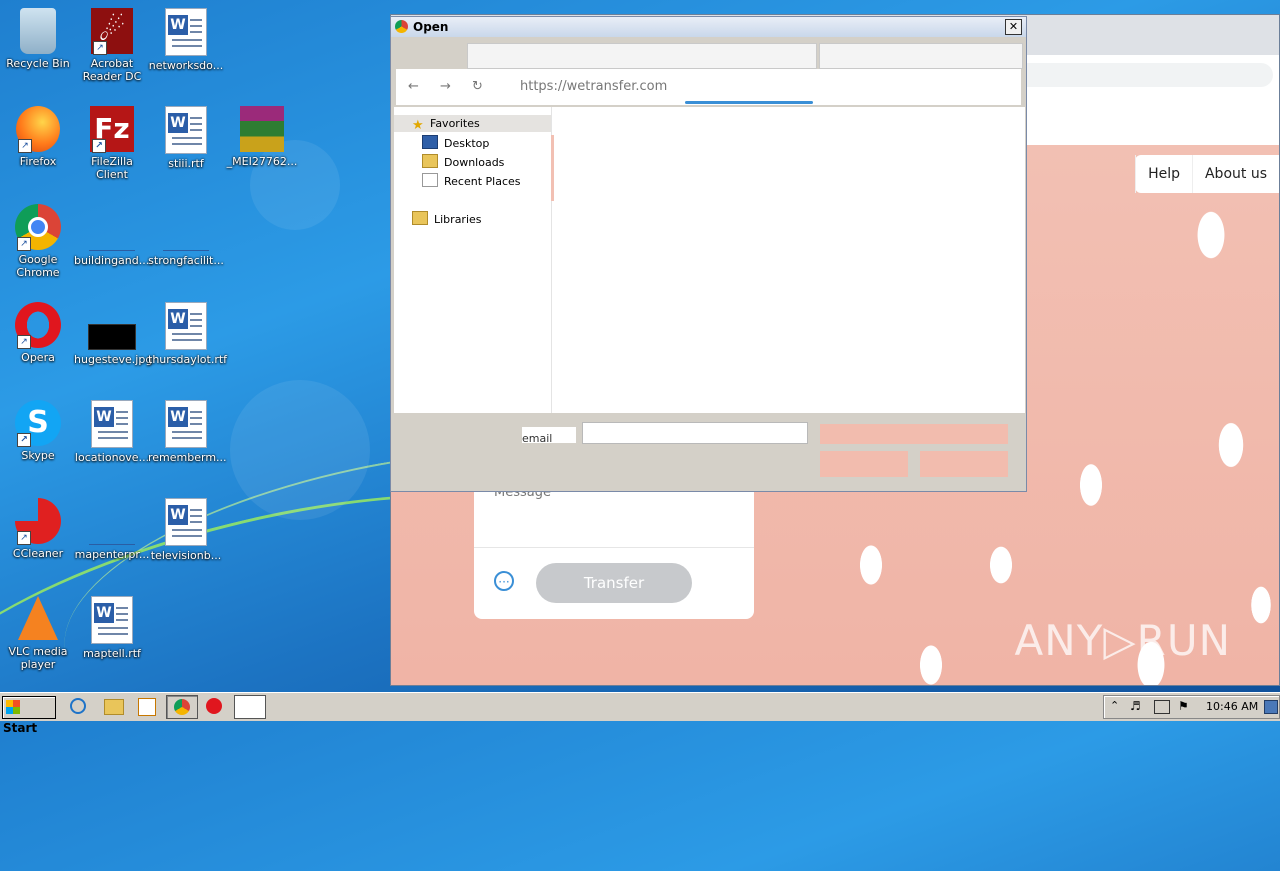  I want to click on ghost-url: https://wetransfer.com, so click(594, 86).